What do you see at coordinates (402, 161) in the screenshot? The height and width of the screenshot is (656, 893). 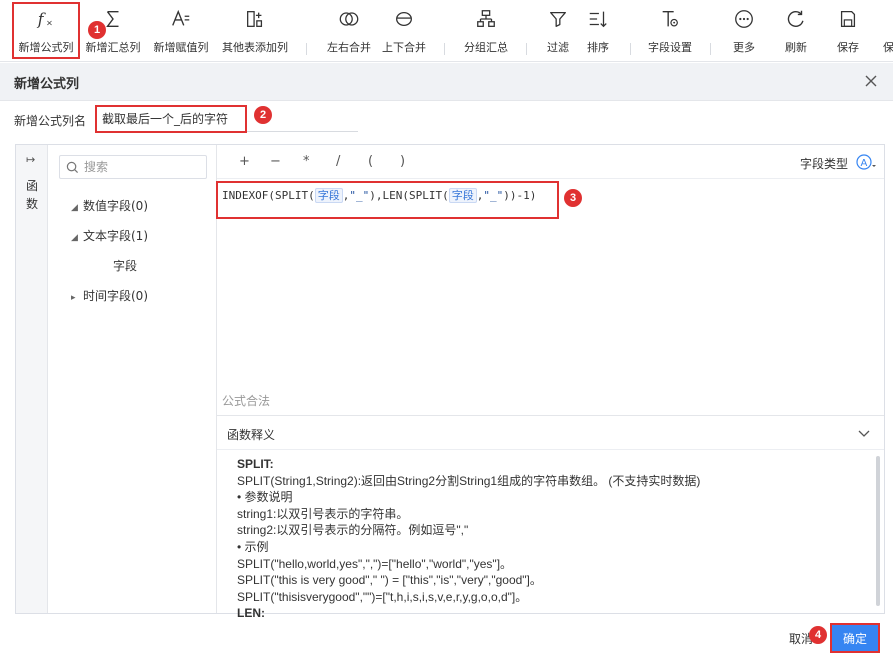 I see `close-paren-operator: )` at bounding box center [402, 161].